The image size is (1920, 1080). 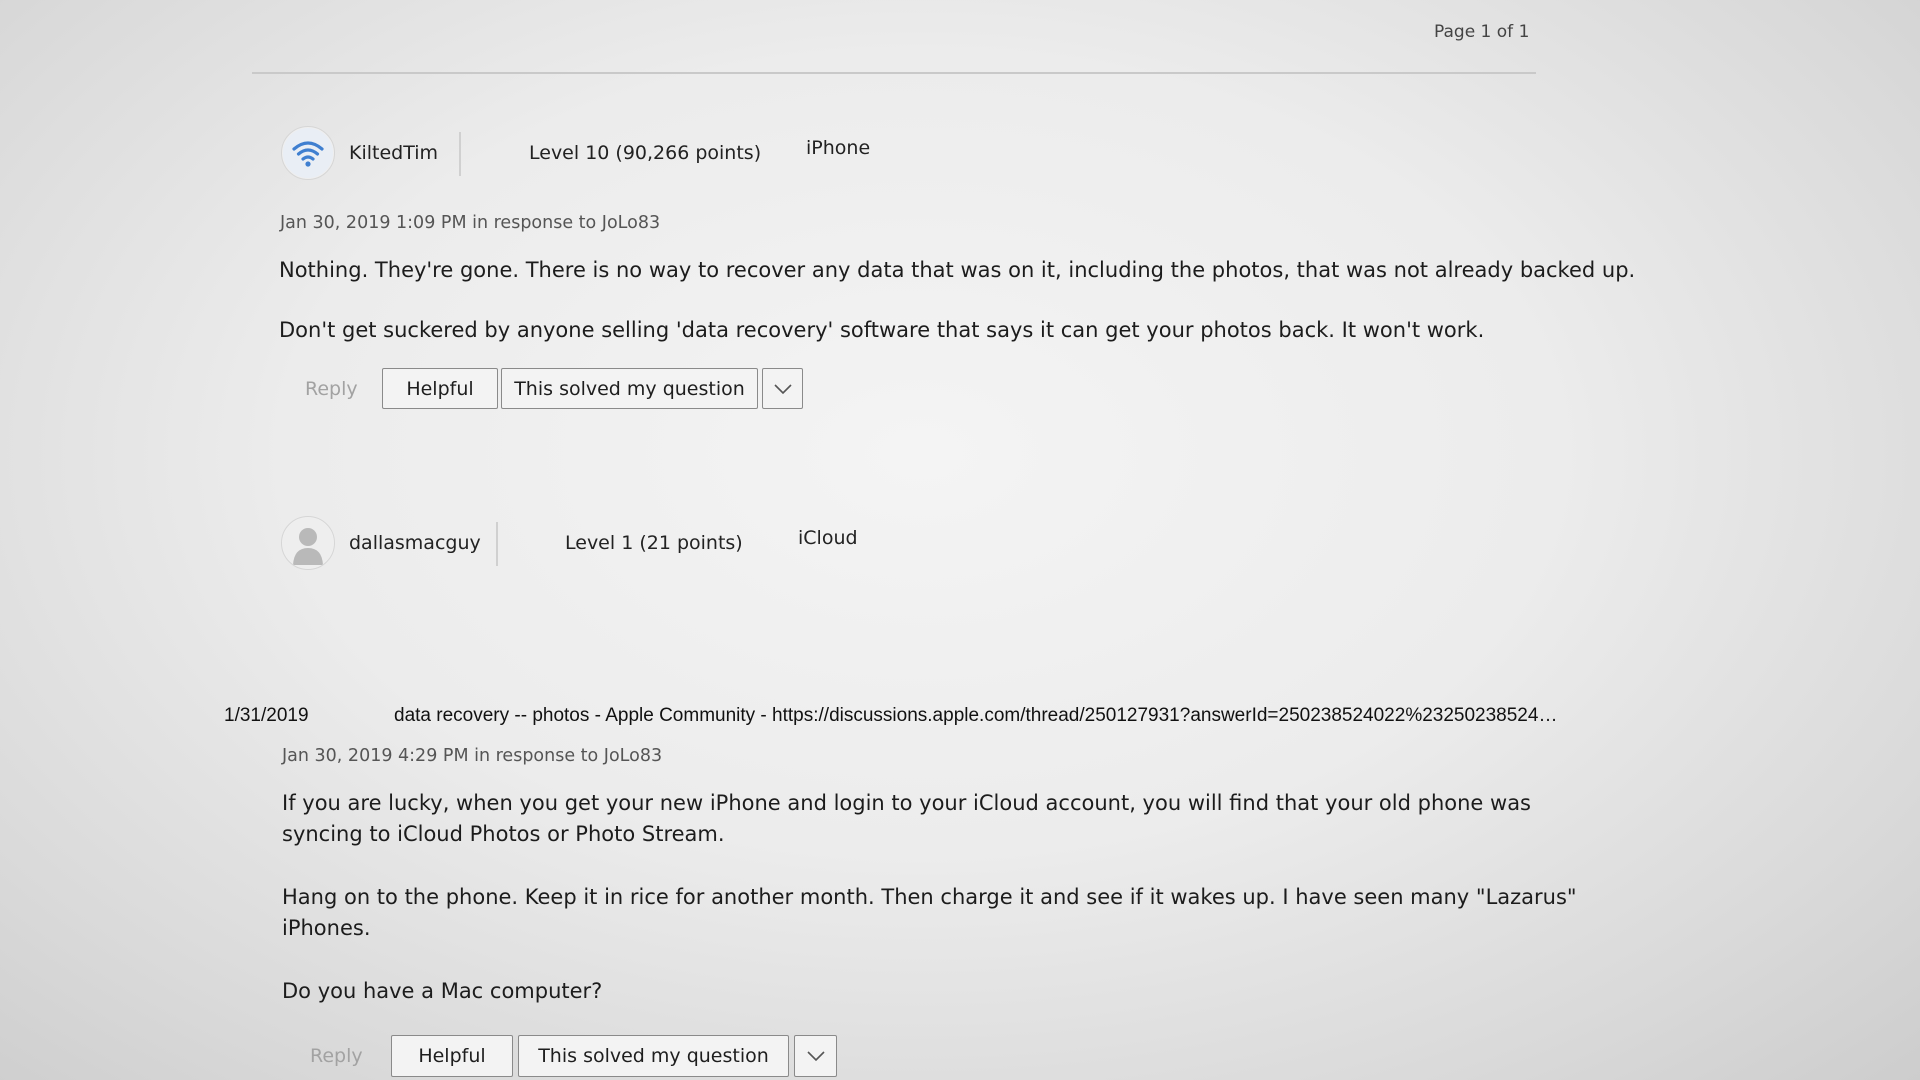 I want to click on wifi-icon, so click(x=308, y=153).